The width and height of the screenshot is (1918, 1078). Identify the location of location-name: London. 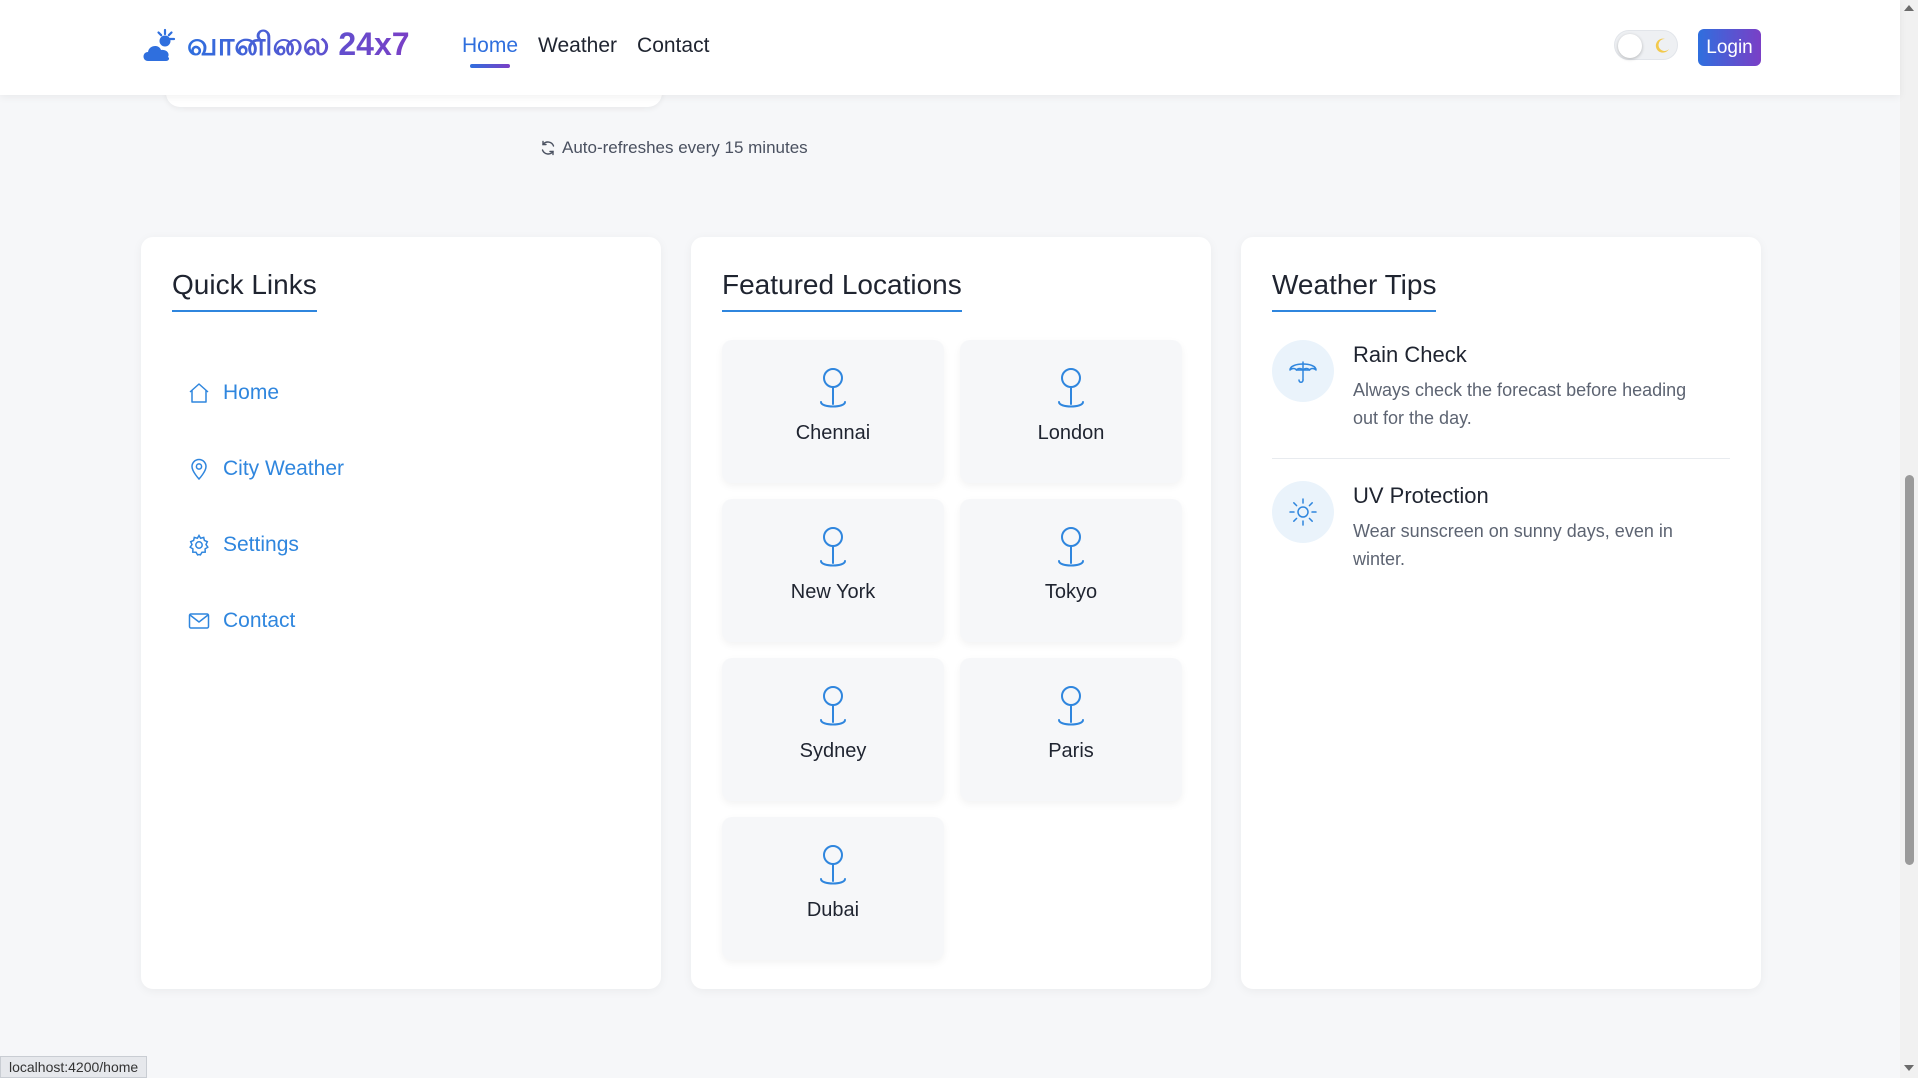
(1071, 433).